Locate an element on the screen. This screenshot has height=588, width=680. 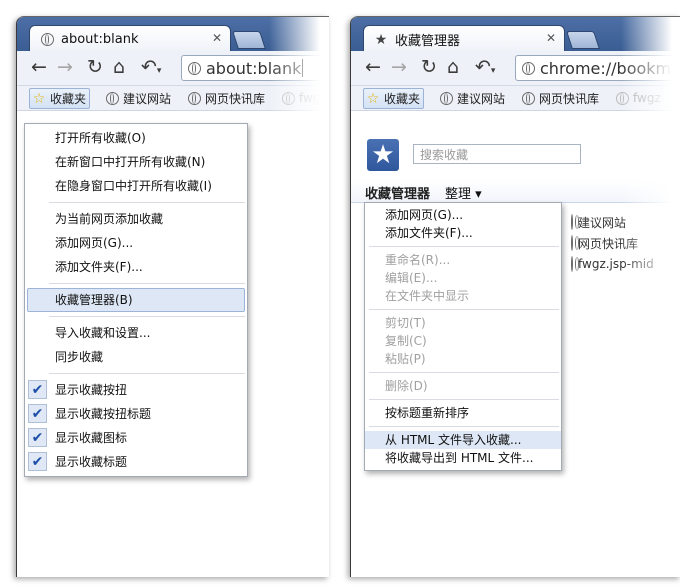
menu-item-show-bookmark-buttons: ✔ 显示收藏按扭 is located at coordinates (136, 390).